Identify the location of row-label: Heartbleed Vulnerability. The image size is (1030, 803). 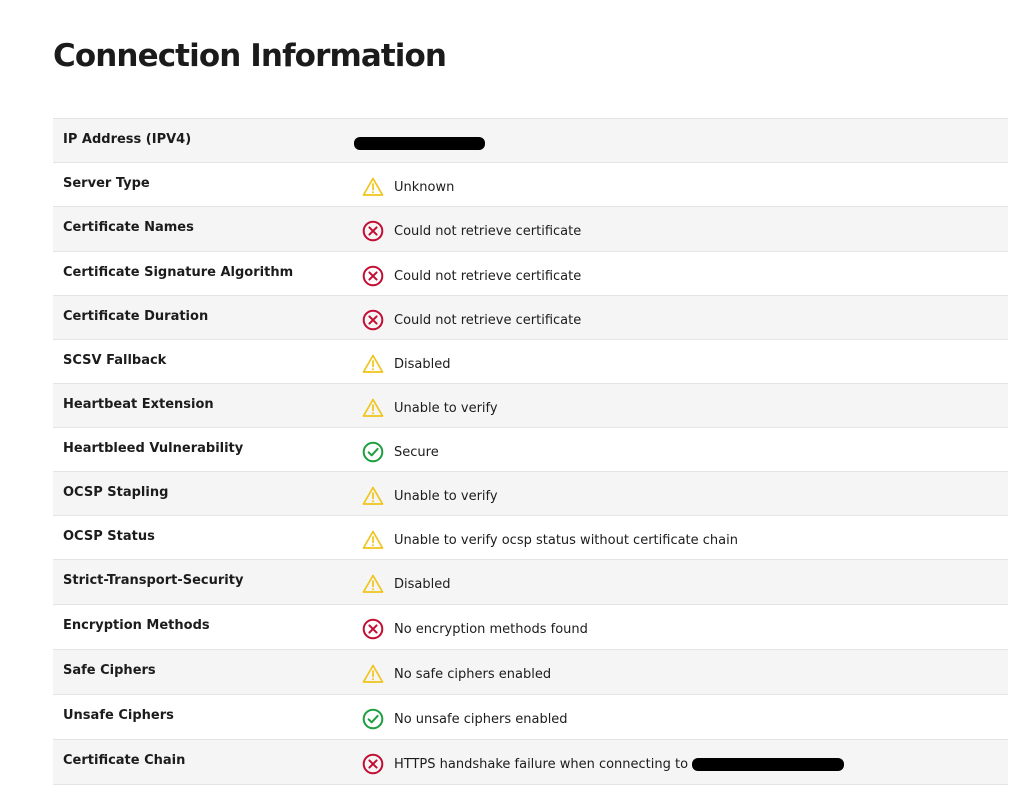
(153, 448).